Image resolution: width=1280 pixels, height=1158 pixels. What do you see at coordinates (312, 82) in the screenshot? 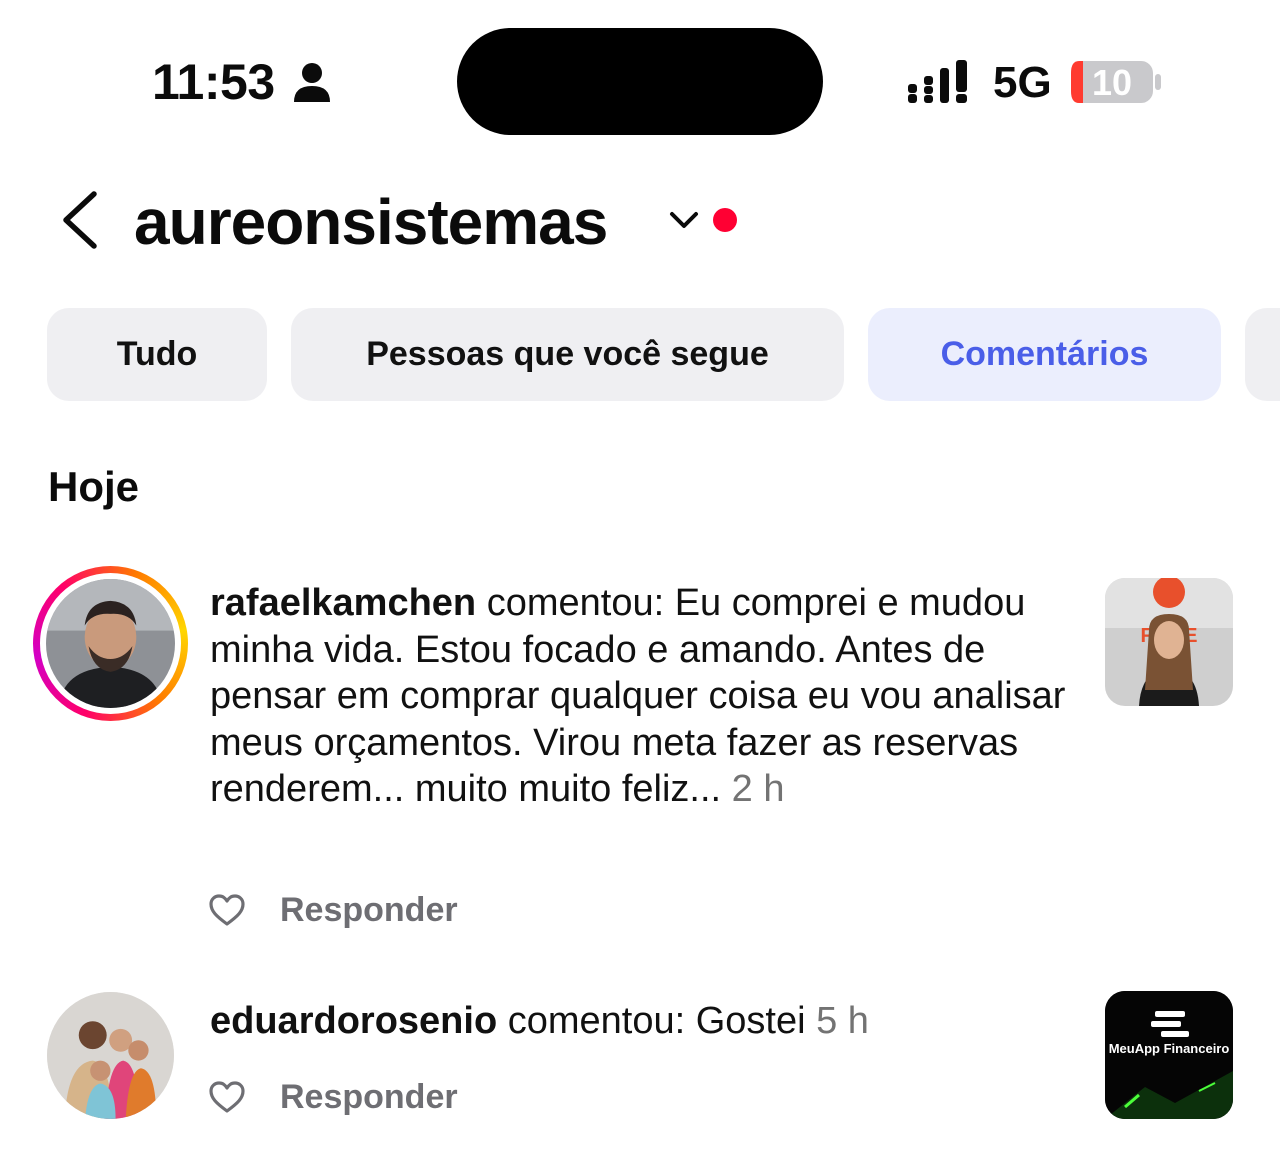
I see `person-icon` at bounding box center [312, 82].